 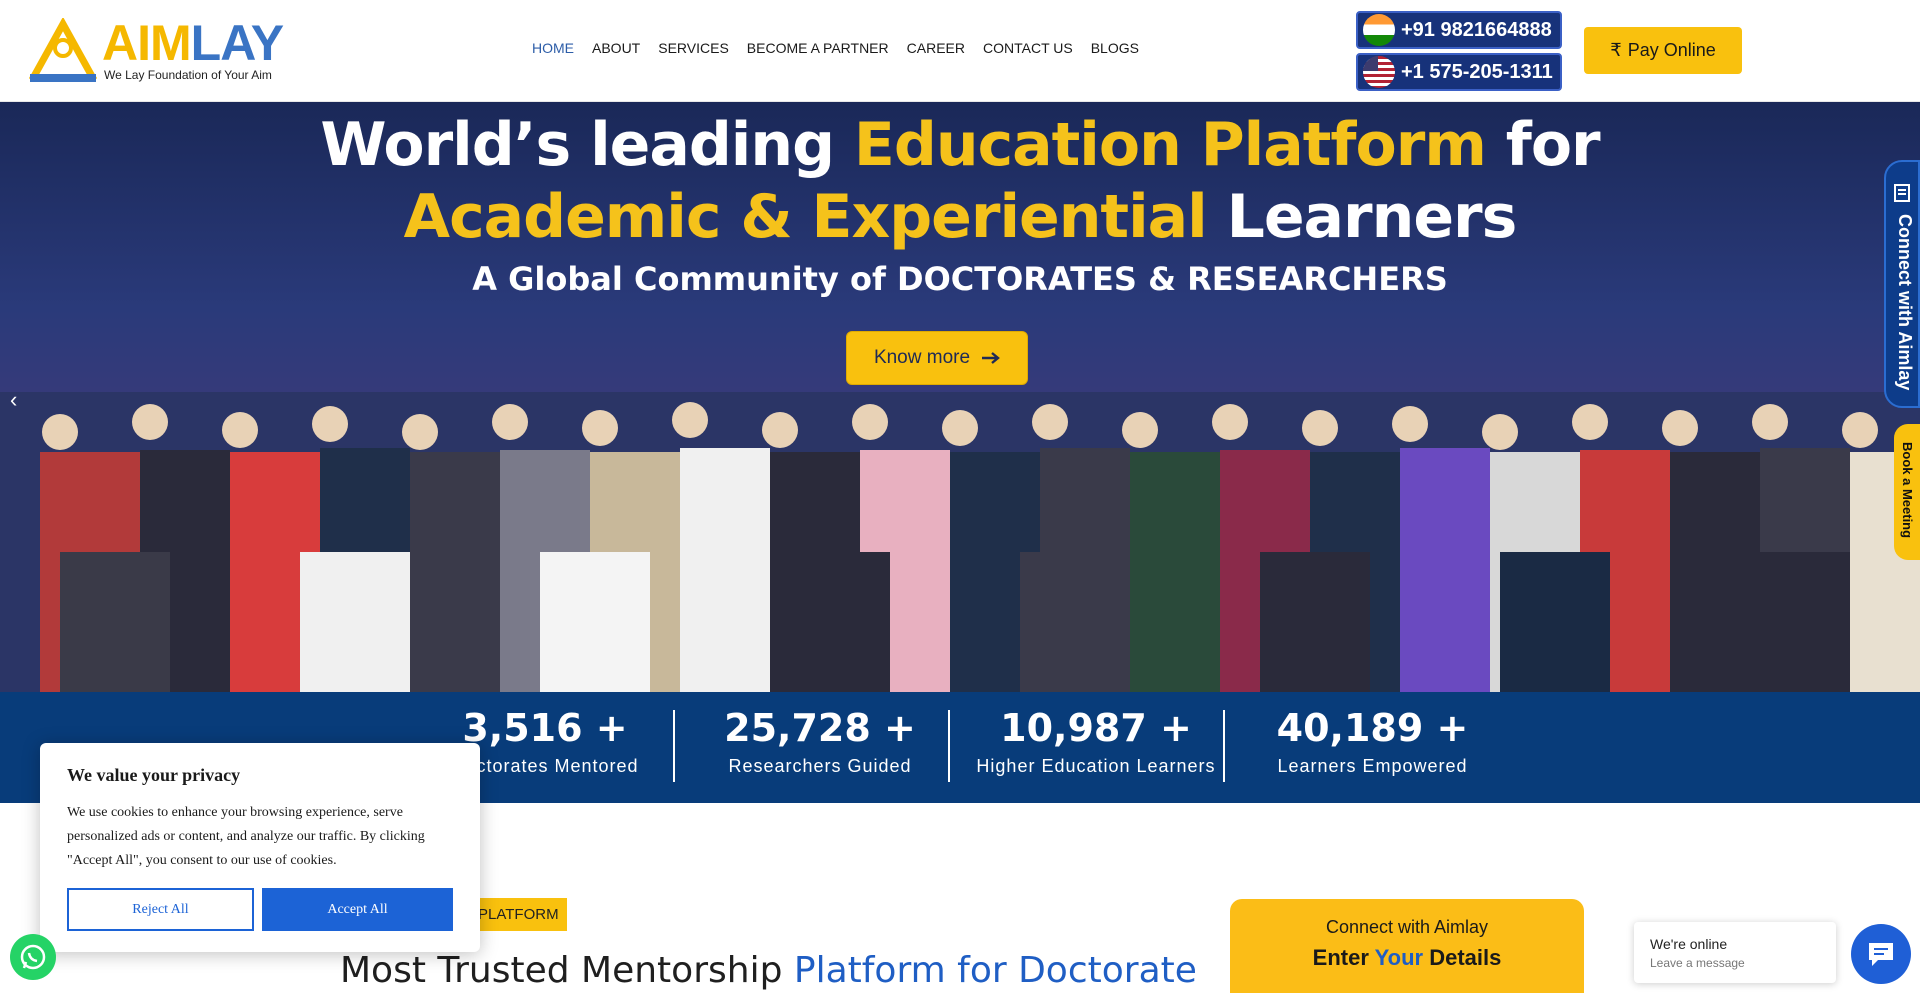 I want to click on rupee-icon: ₹, so click(x=1616, y=50).